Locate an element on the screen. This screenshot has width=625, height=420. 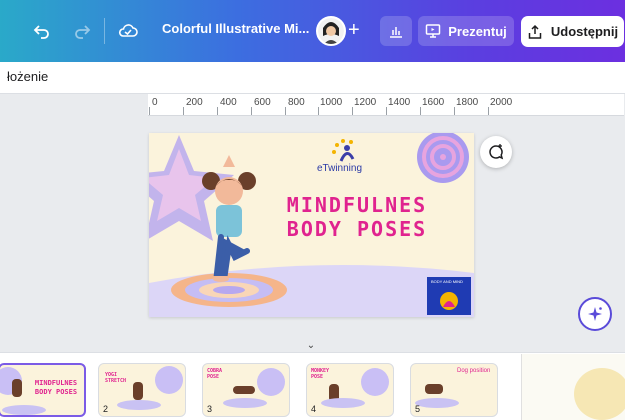
ruler-gutter is located at coordinates (74, 105).